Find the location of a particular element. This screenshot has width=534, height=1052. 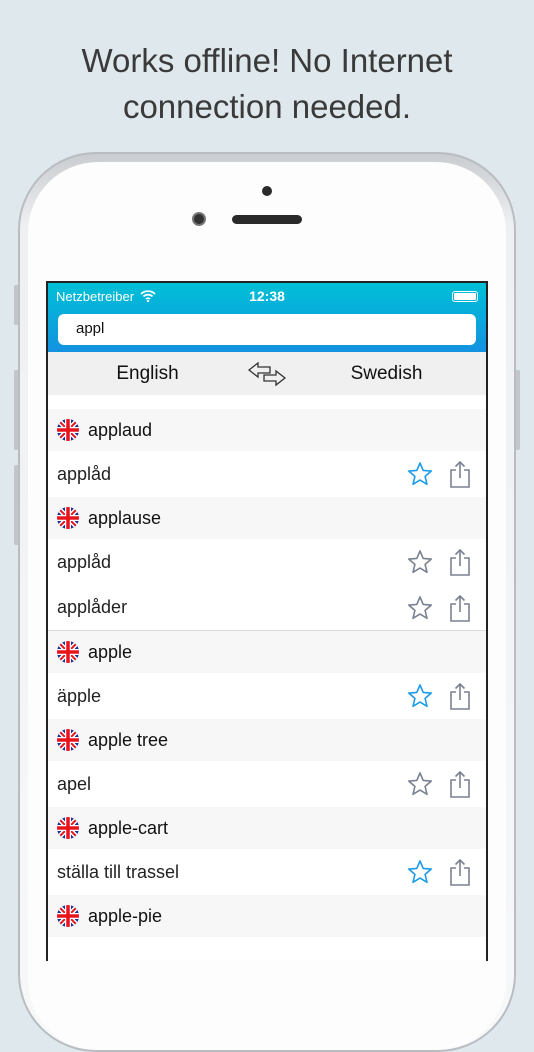

search-input: appl is located at coordinates (267, 329).